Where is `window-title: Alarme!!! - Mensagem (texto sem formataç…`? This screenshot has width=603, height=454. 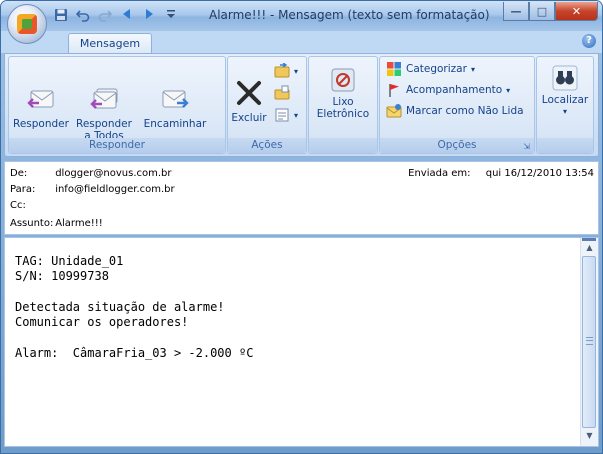
window-title: Alarme!!! - Mensagem (texto sem formataç… is located at coordinates (349, 15).